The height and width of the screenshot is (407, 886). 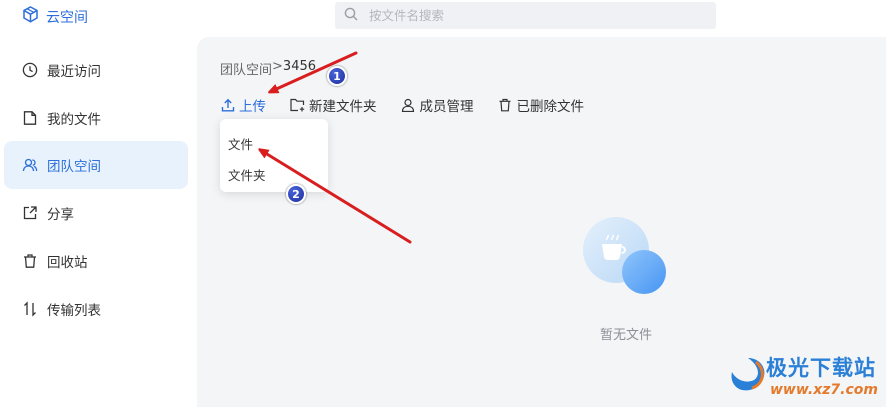 I want to click on watermark-url: www.xz7.com, so click(x=824, y=390).